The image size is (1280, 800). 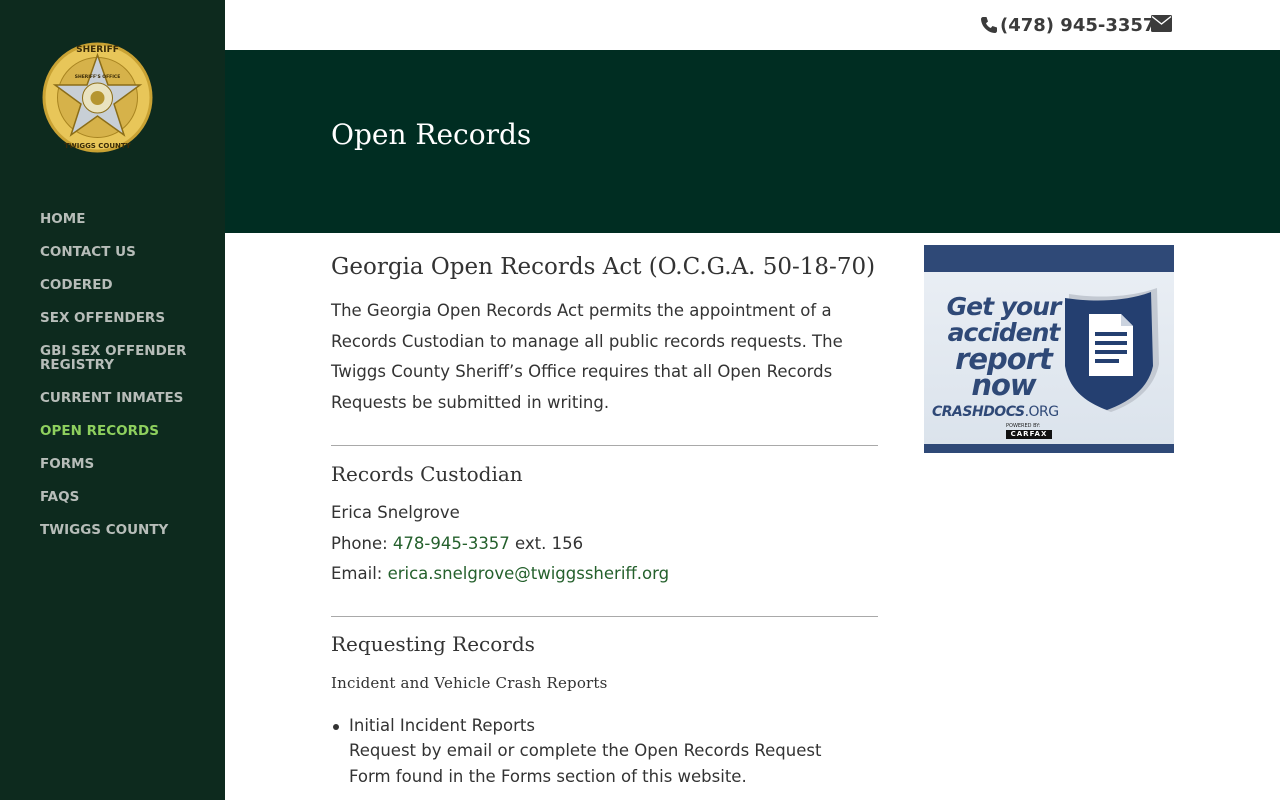 What do you see at coordinates (1029, 434) in the screenshot?
I see `carfax-logo: CARFAX` at bounding box center [1029, 434].